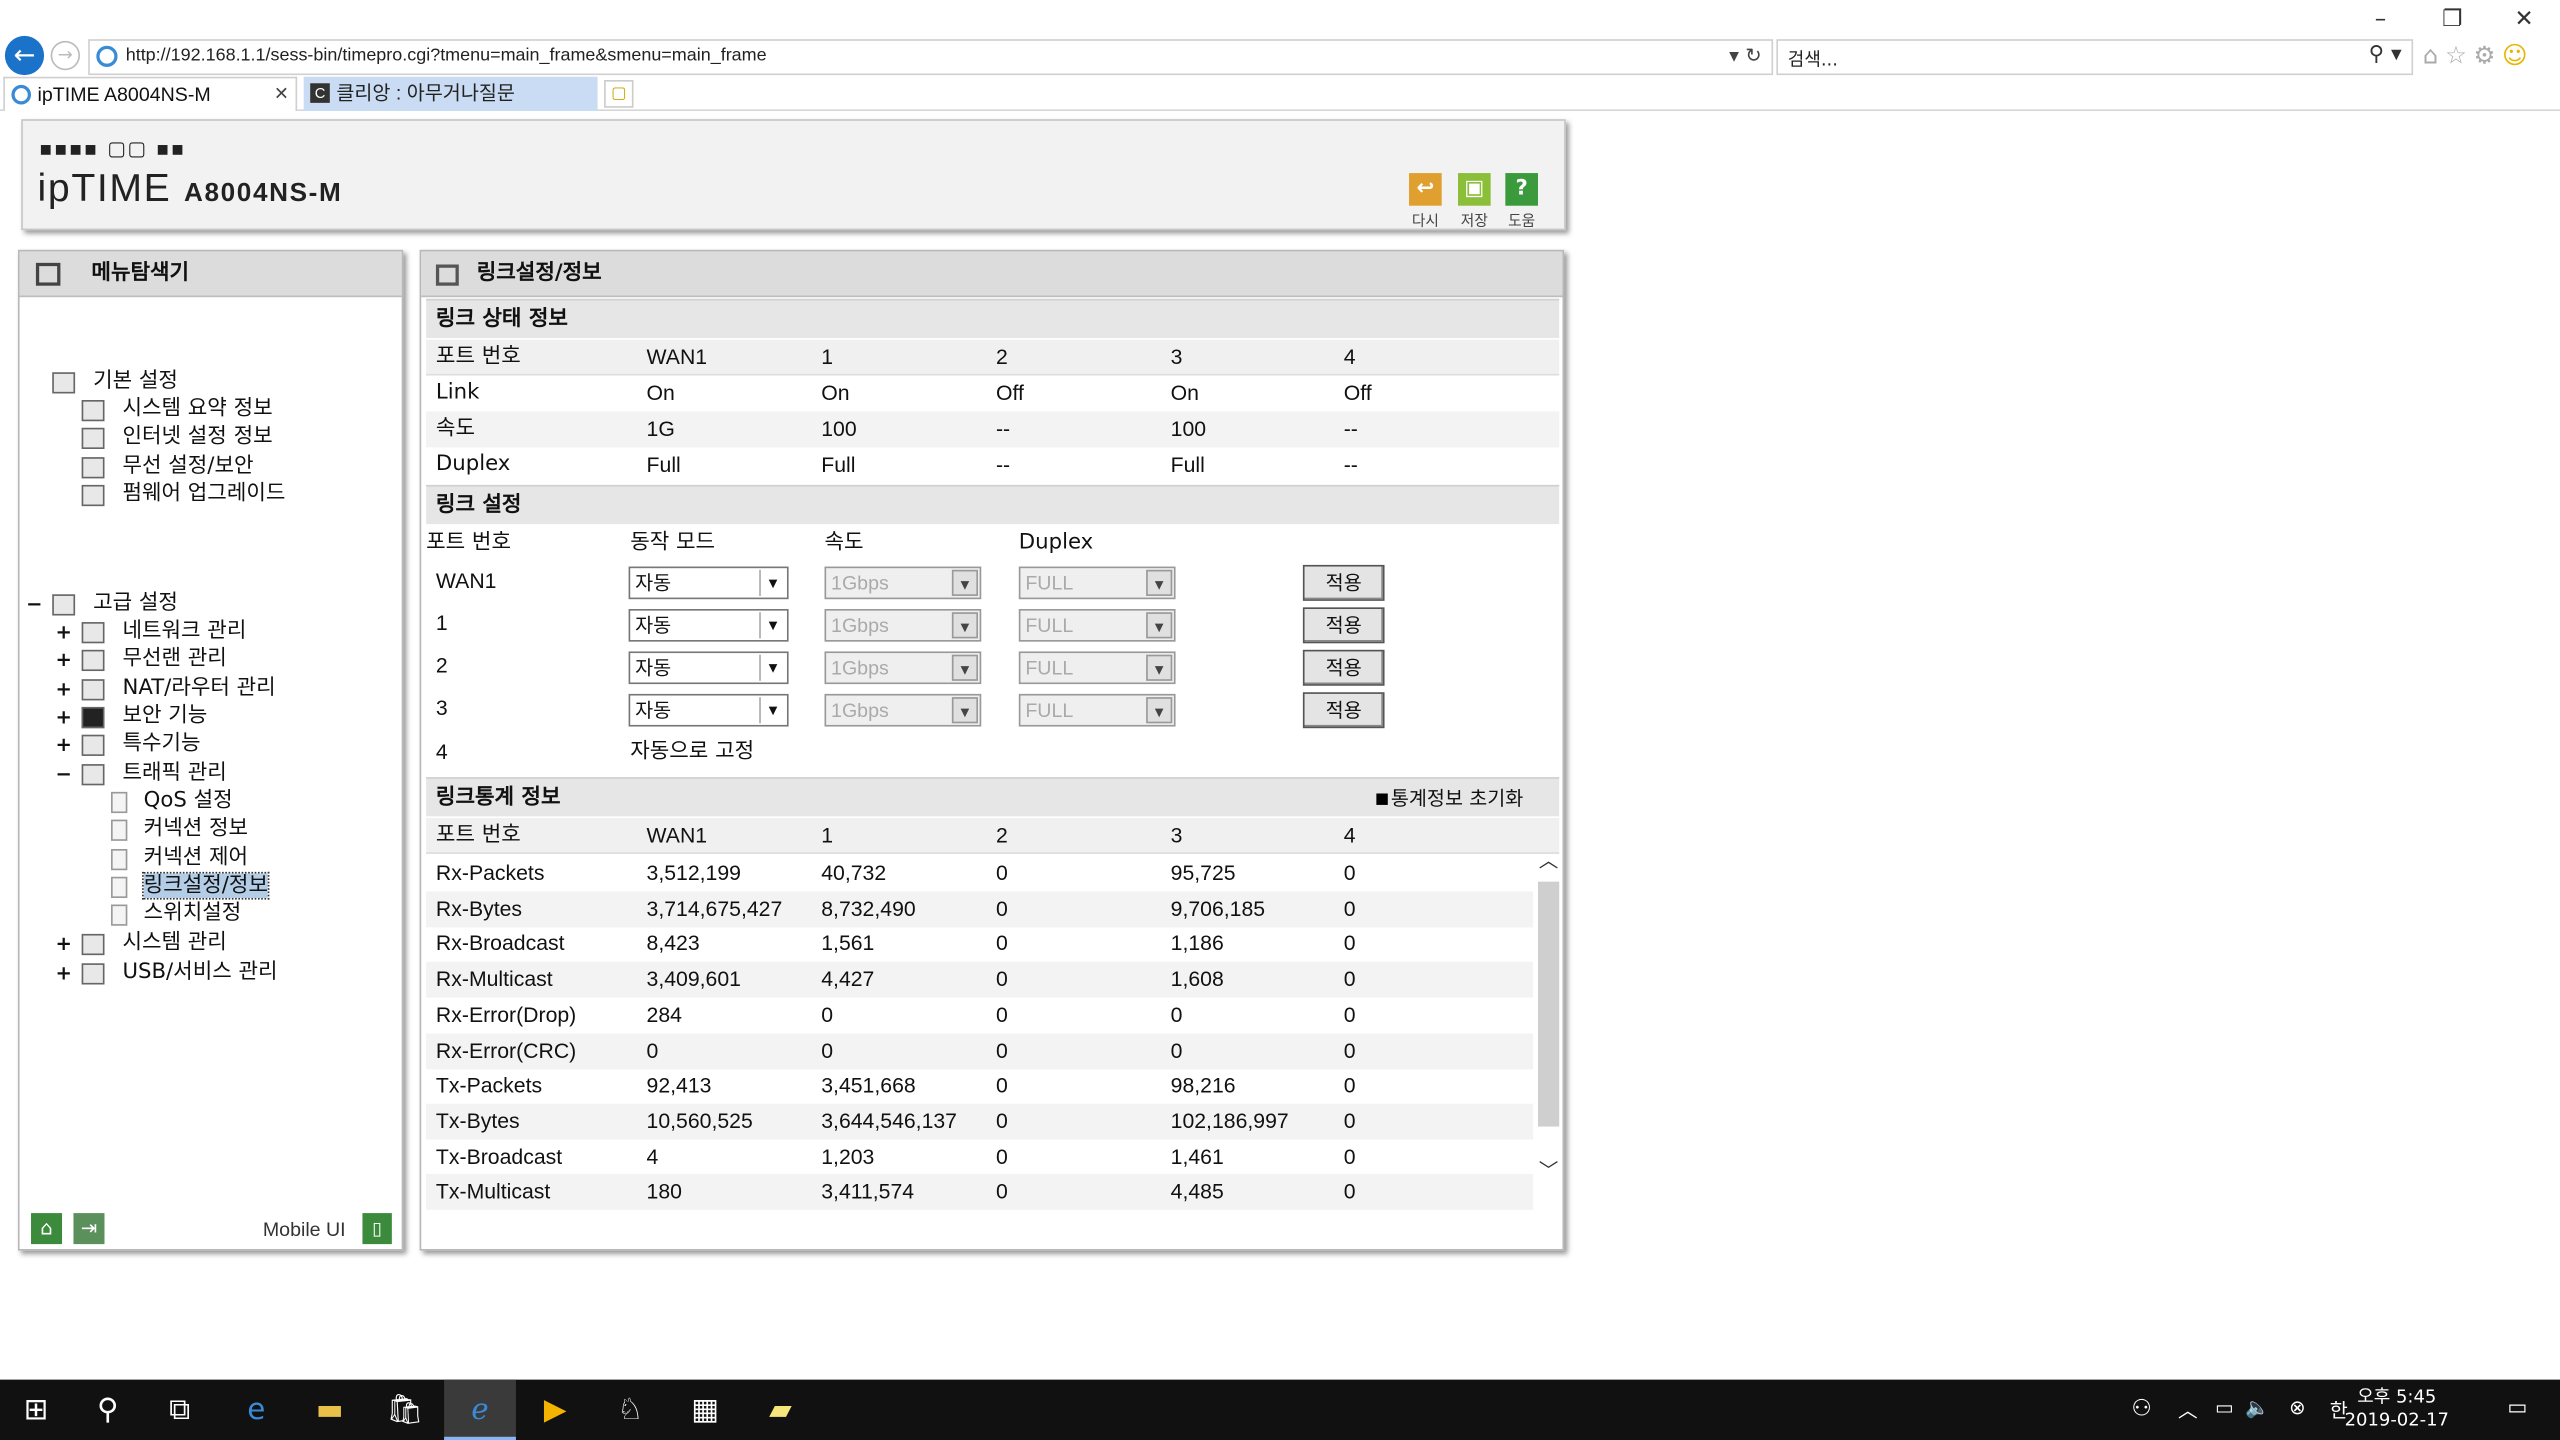 The image size is (2560, 1440). Describe the element at coordinates (469, 543) in the screenshot. I see `column-header: 포트 번호` at that location.